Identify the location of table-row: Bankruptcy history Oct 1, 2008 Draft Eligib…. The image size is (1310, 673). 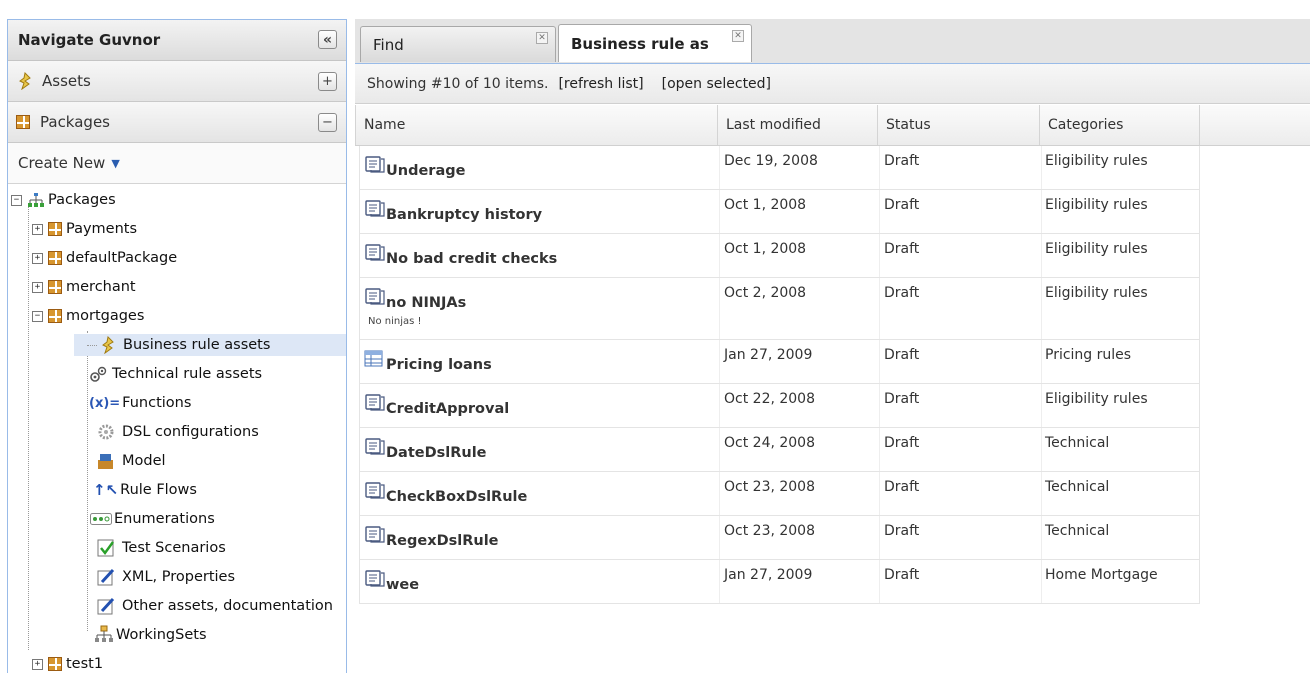
(779, 212).